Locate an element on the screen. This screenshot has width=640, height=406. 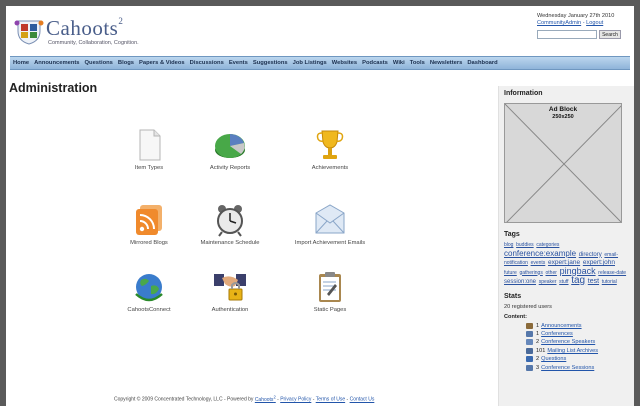
tile-static-pages: Static Pages is located at coordinates (330, 291).